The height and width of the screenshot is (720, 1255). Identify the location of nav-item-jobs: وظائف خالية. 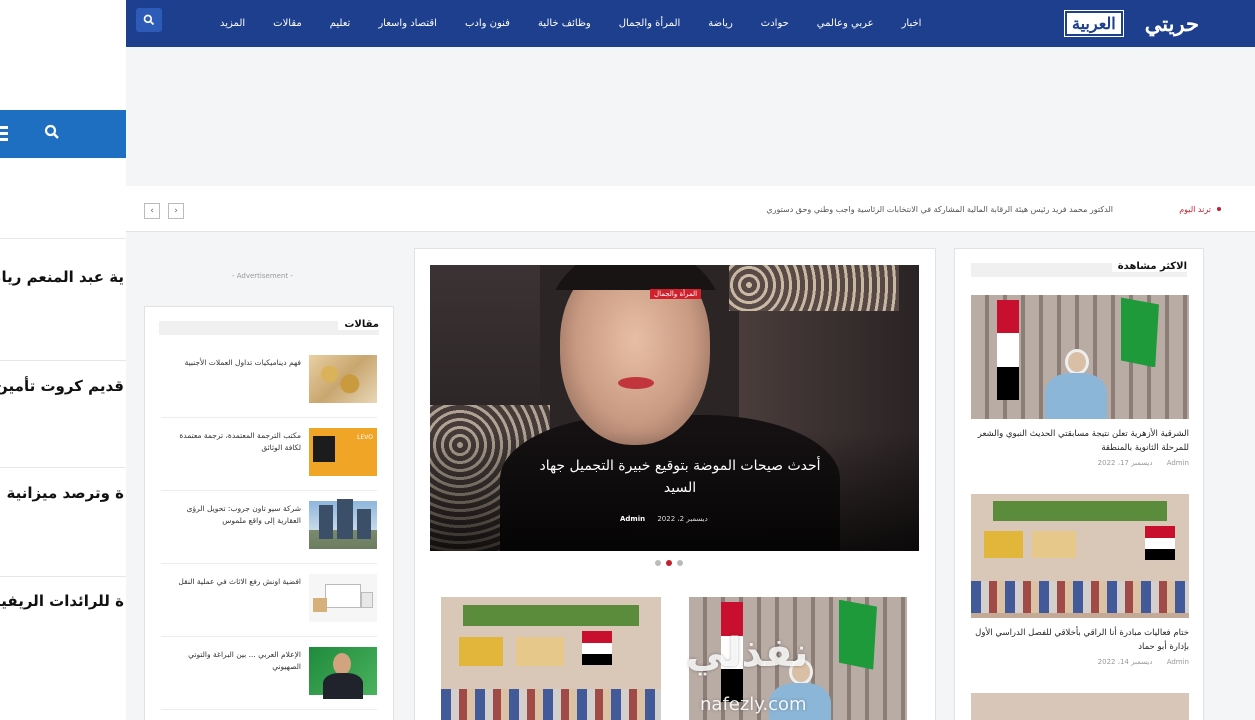
(564, 23).